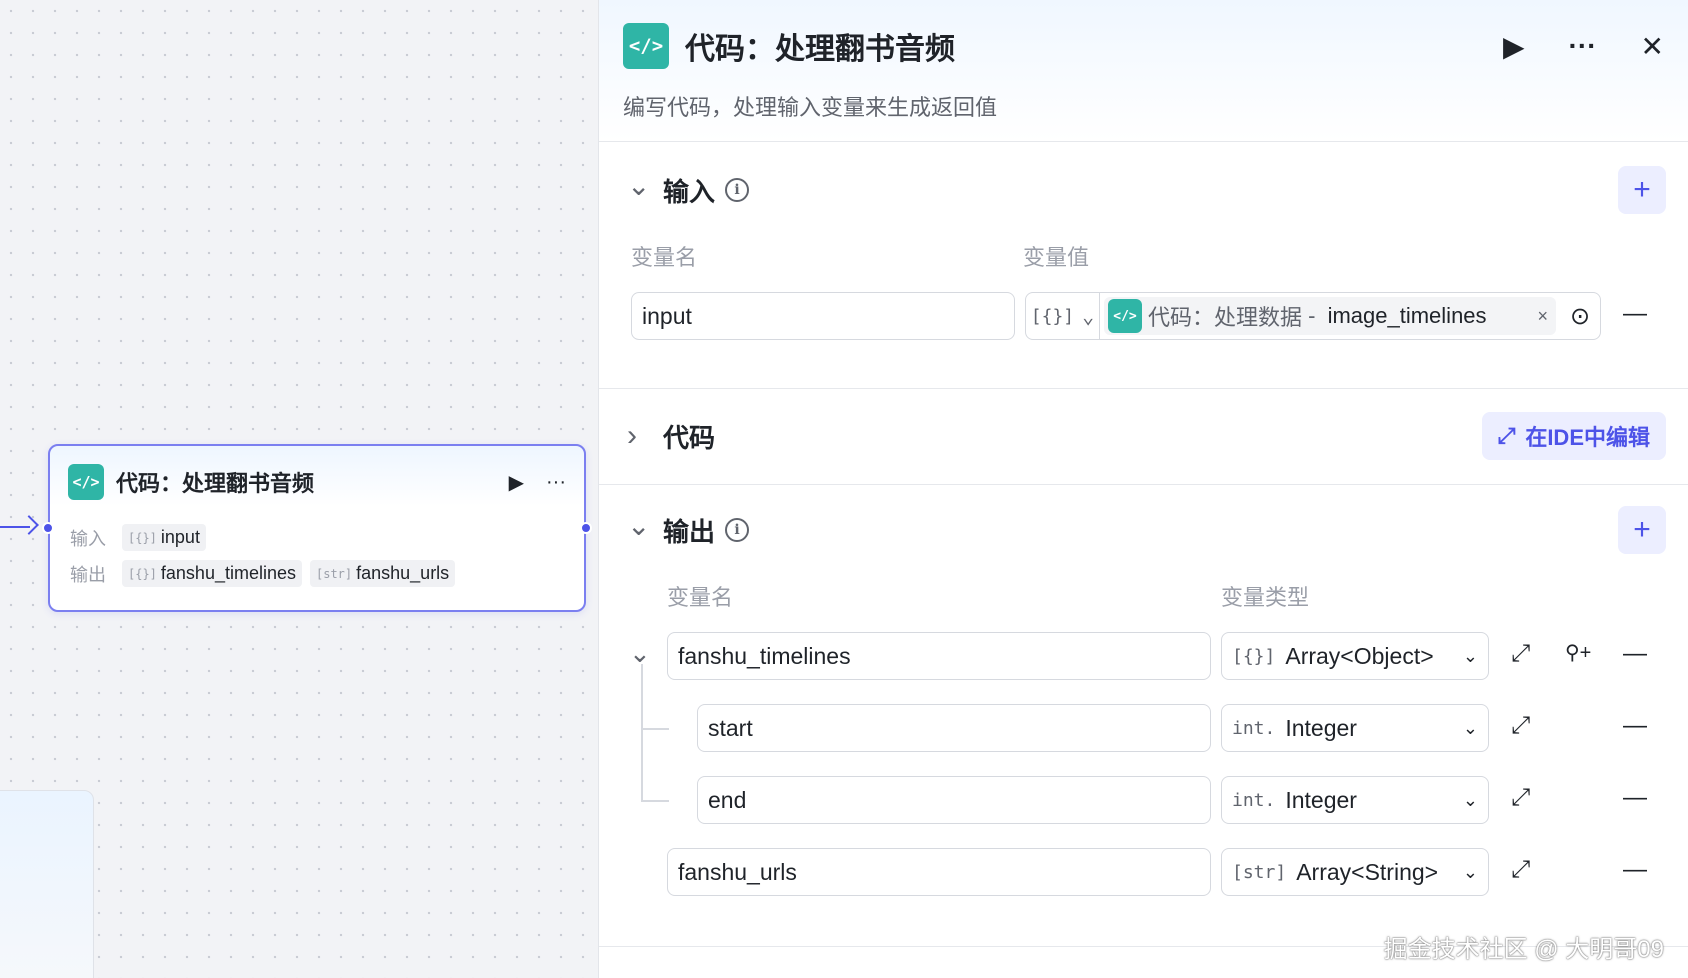 The height and width of the screenshot is (978, 1688). What do you see at coordinates (645, 436) in the screenshot?
I see `chevron-right-icon: ›` at bounding box center [645, 436].